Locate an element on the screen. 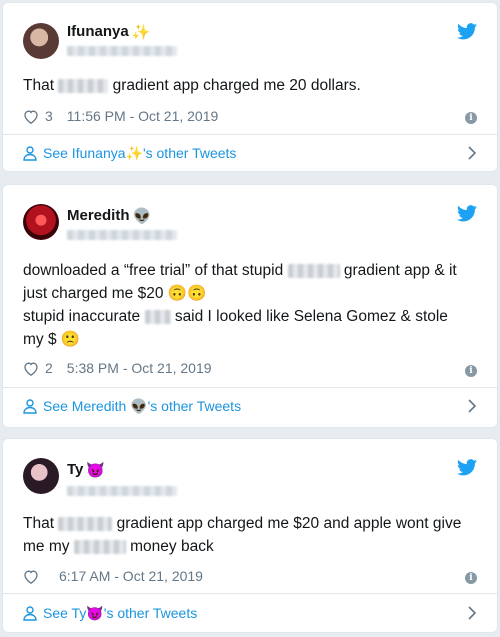 This screenshot has height=637, width=500. like-count: 2 is located at coordinates (49, 368).